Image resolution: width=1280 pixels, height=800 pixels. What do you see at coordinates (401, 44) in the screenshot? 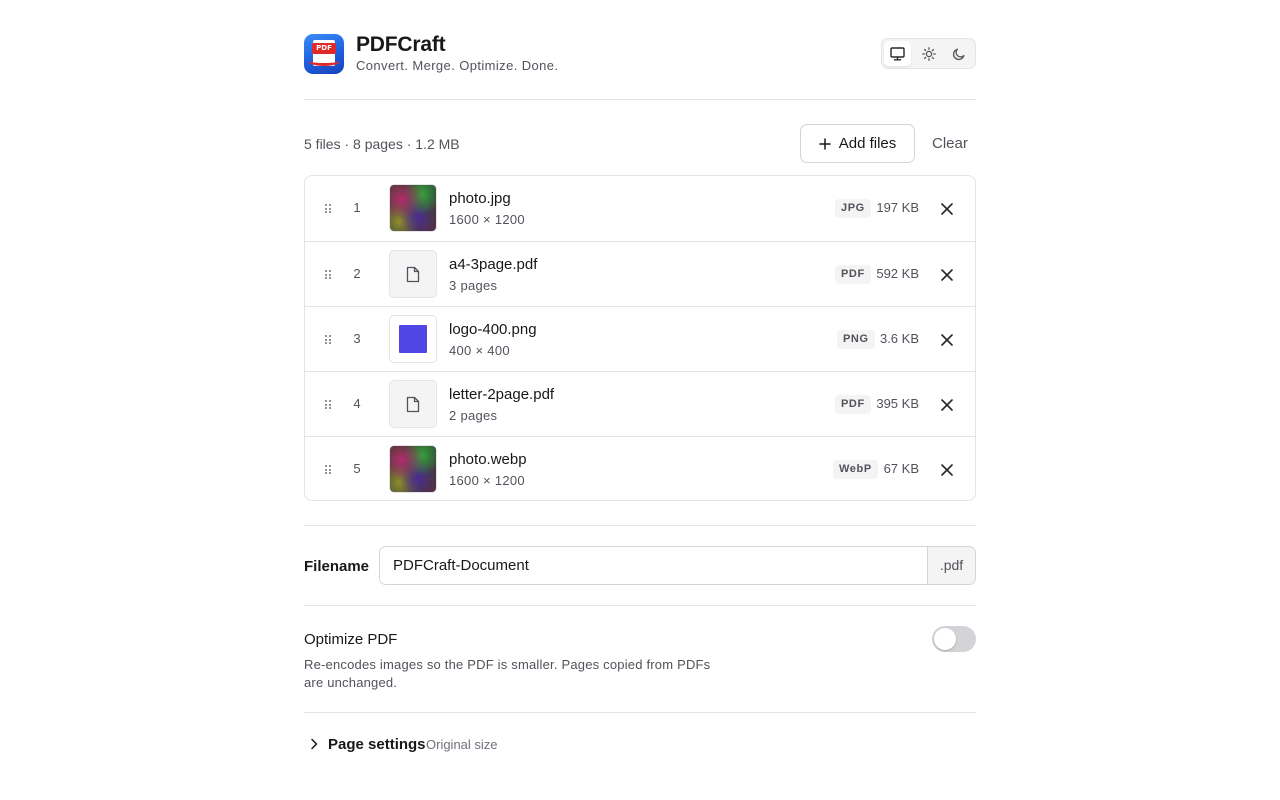
I see `app-name: PDFCraft` at bounding box center [401, 44].